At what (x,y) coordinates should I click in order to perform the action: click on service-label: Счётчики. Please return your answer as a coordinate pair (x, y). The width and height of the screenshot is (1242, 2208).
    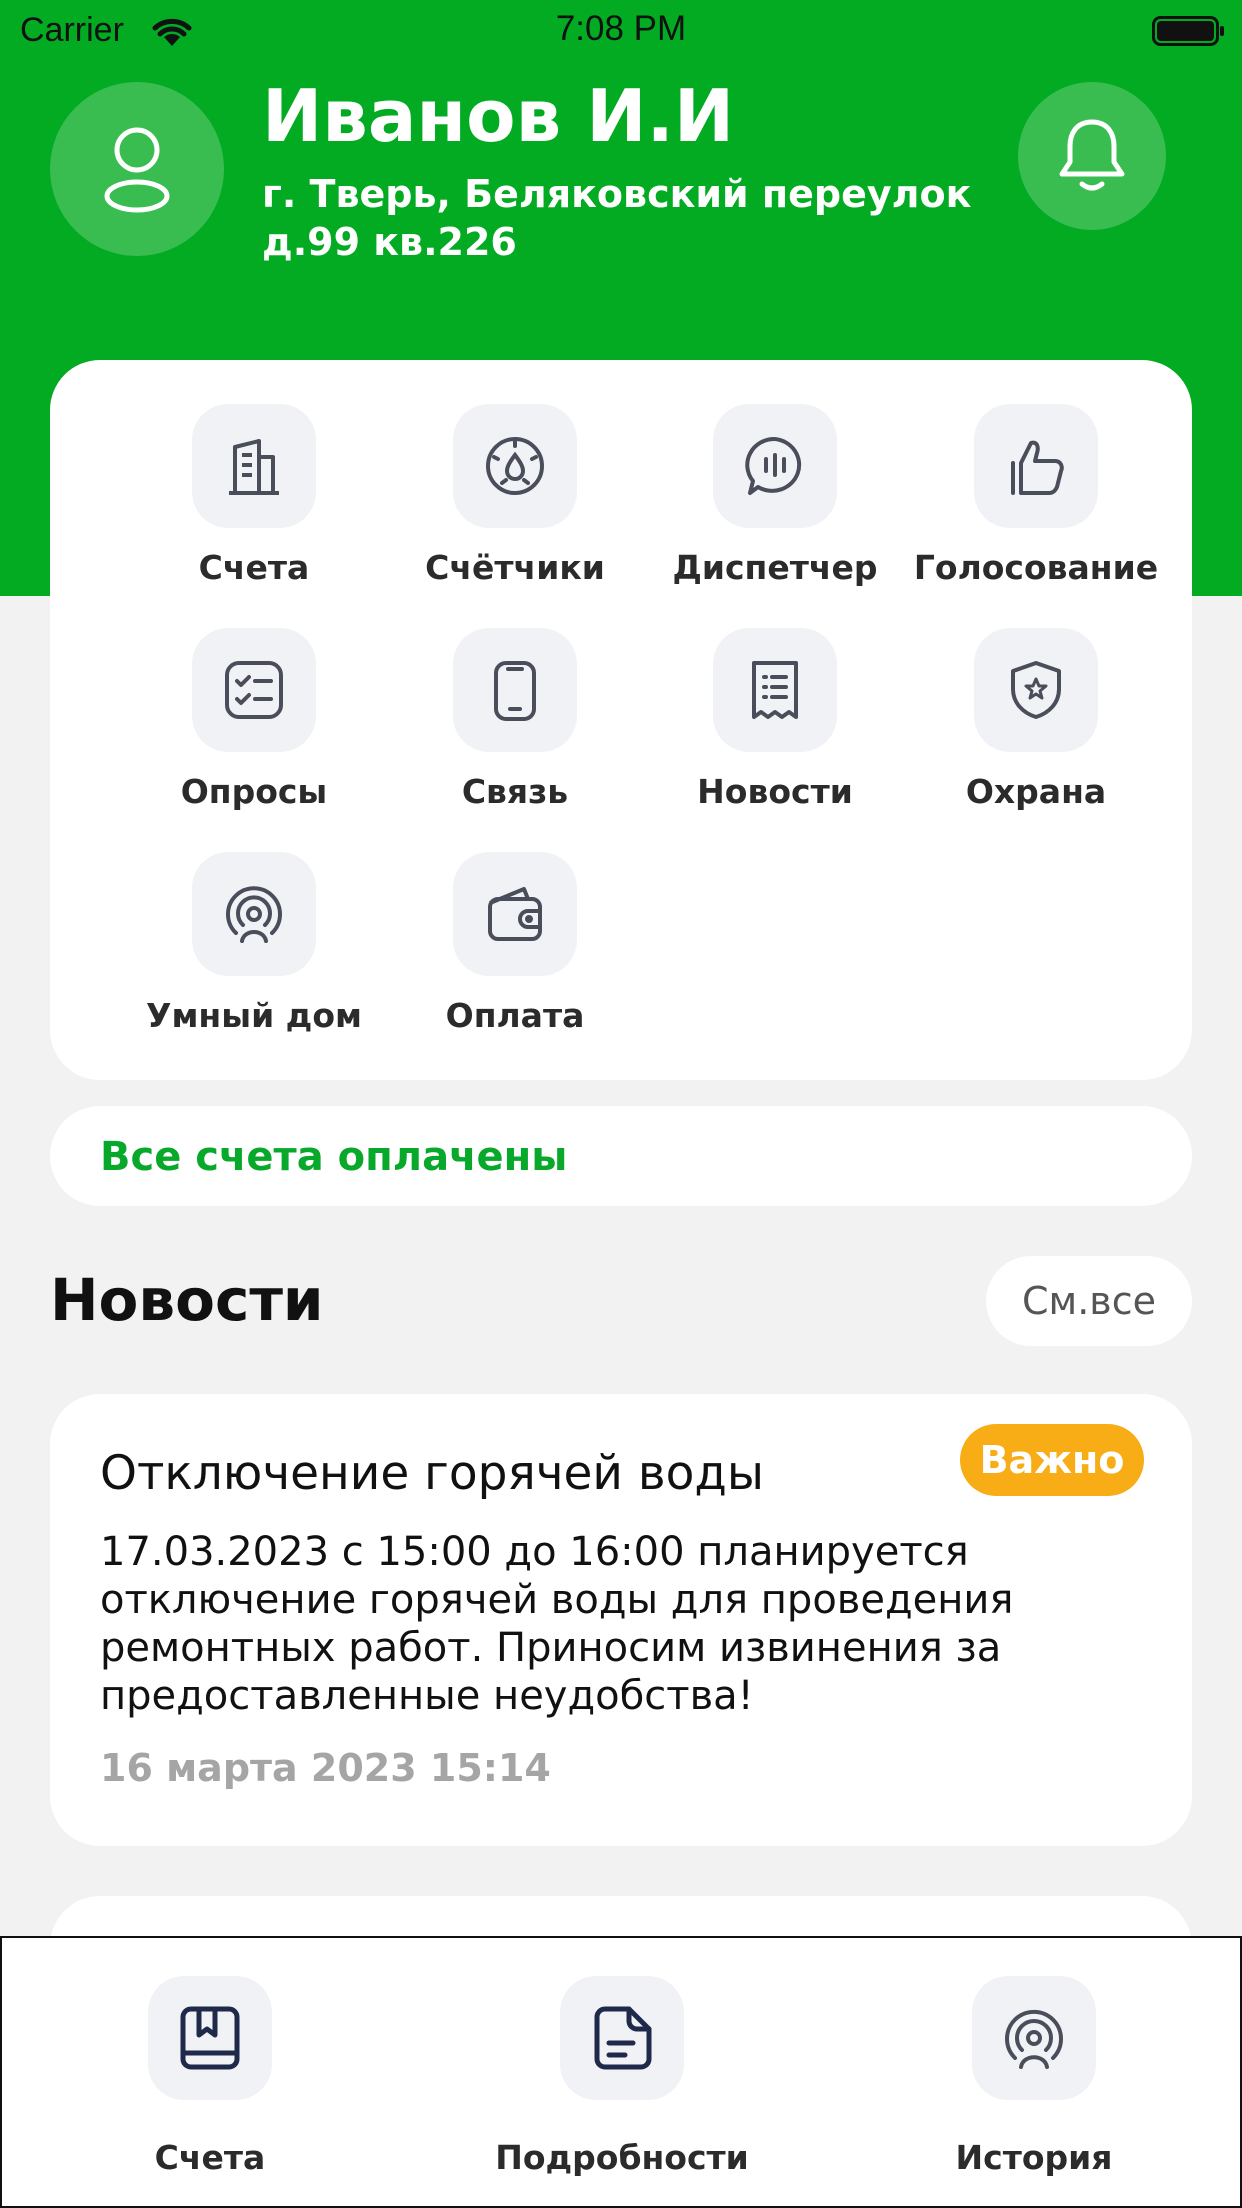
    Looking at the image, I should click on (515, 567).